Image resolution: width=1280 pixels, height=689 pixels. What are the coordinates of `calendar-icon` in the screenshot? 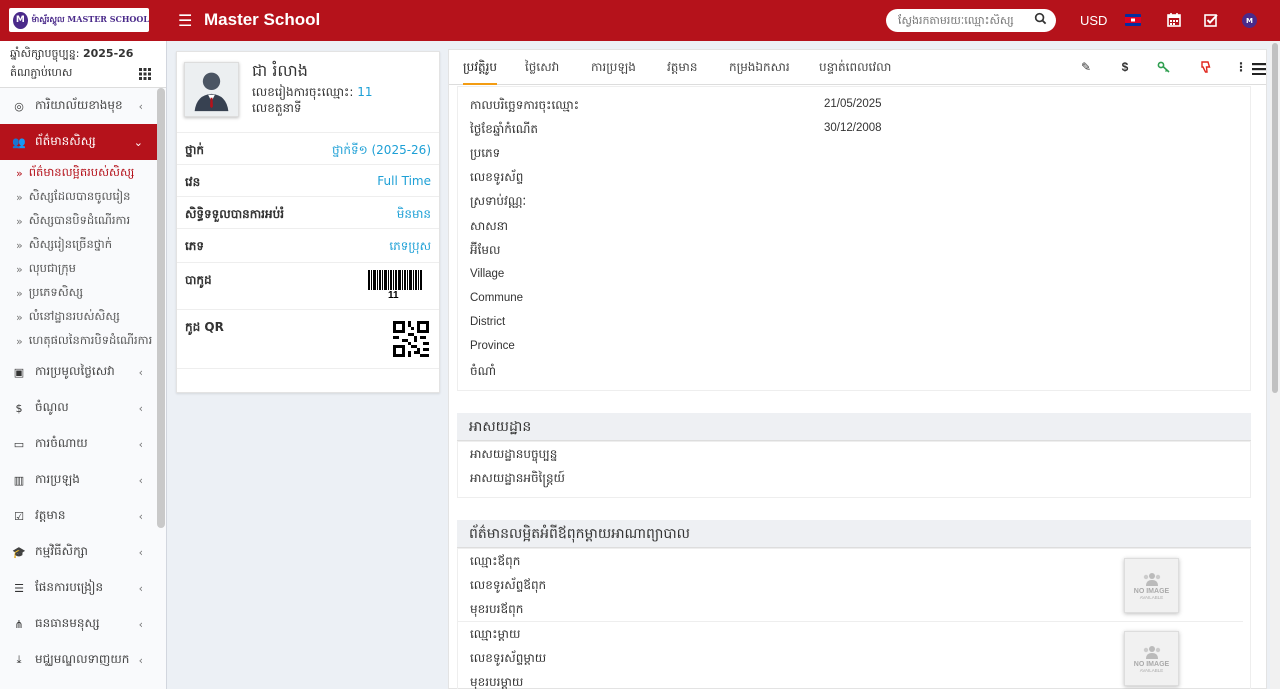 It's located at (1174, 20).